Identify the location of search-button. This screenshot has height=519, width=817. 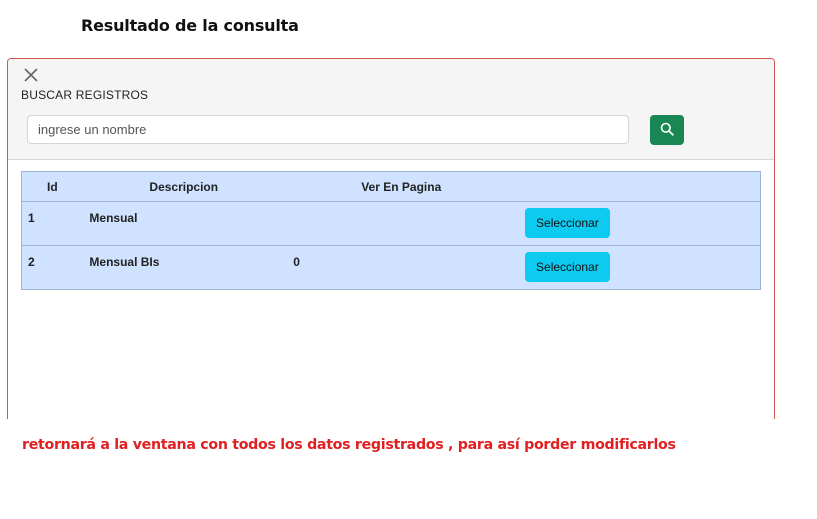
(667, 130).